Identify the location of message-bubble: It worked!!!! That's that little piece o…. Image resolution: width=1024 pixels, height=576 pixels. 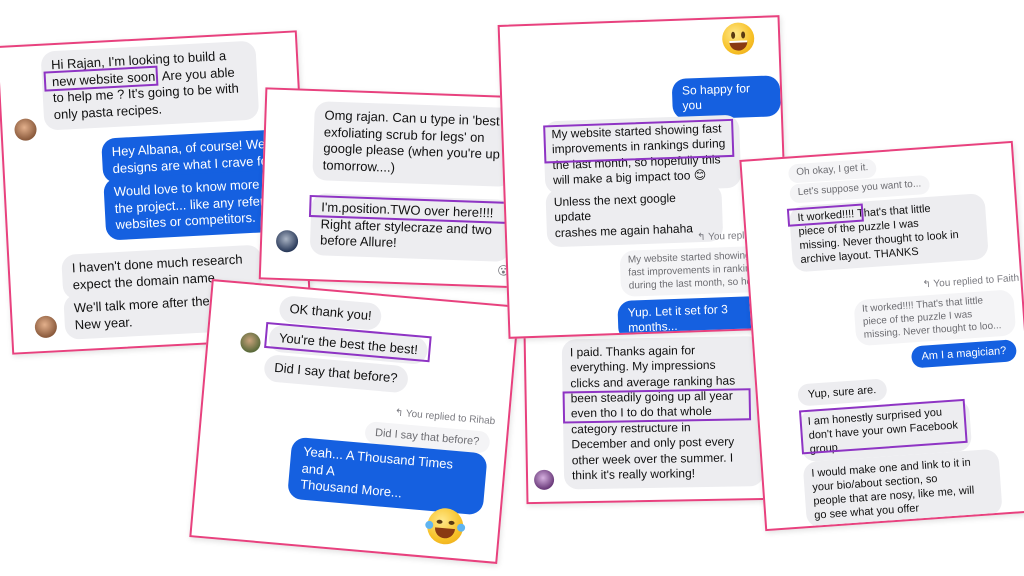
(888, 233).